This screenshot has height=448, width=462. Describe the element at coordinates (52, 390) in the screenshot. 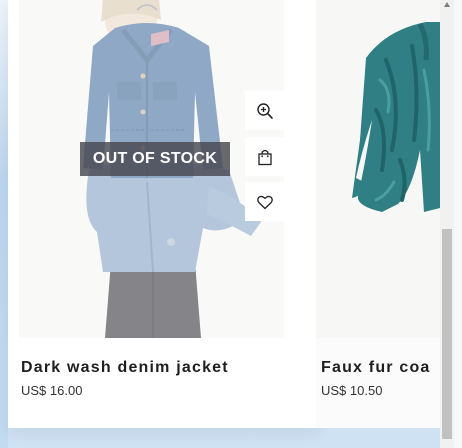

I see `product-price: US$ 16.00` at that location.